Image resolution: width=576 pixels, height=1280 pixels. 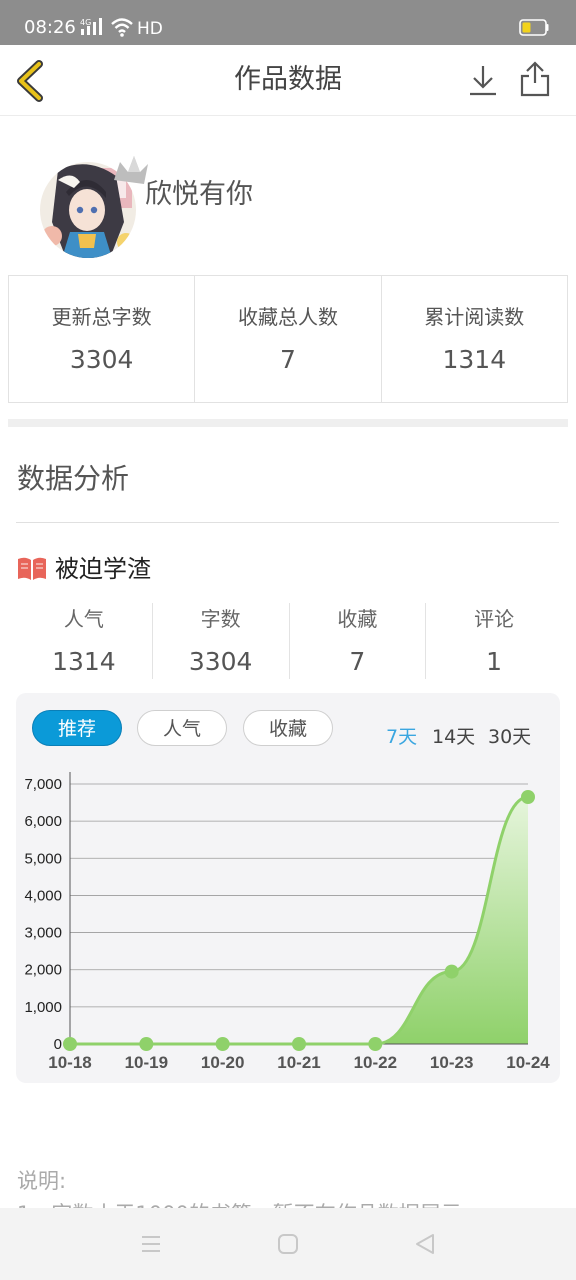 I want to click on status-time: 08:26, so click(x=50, y=27).